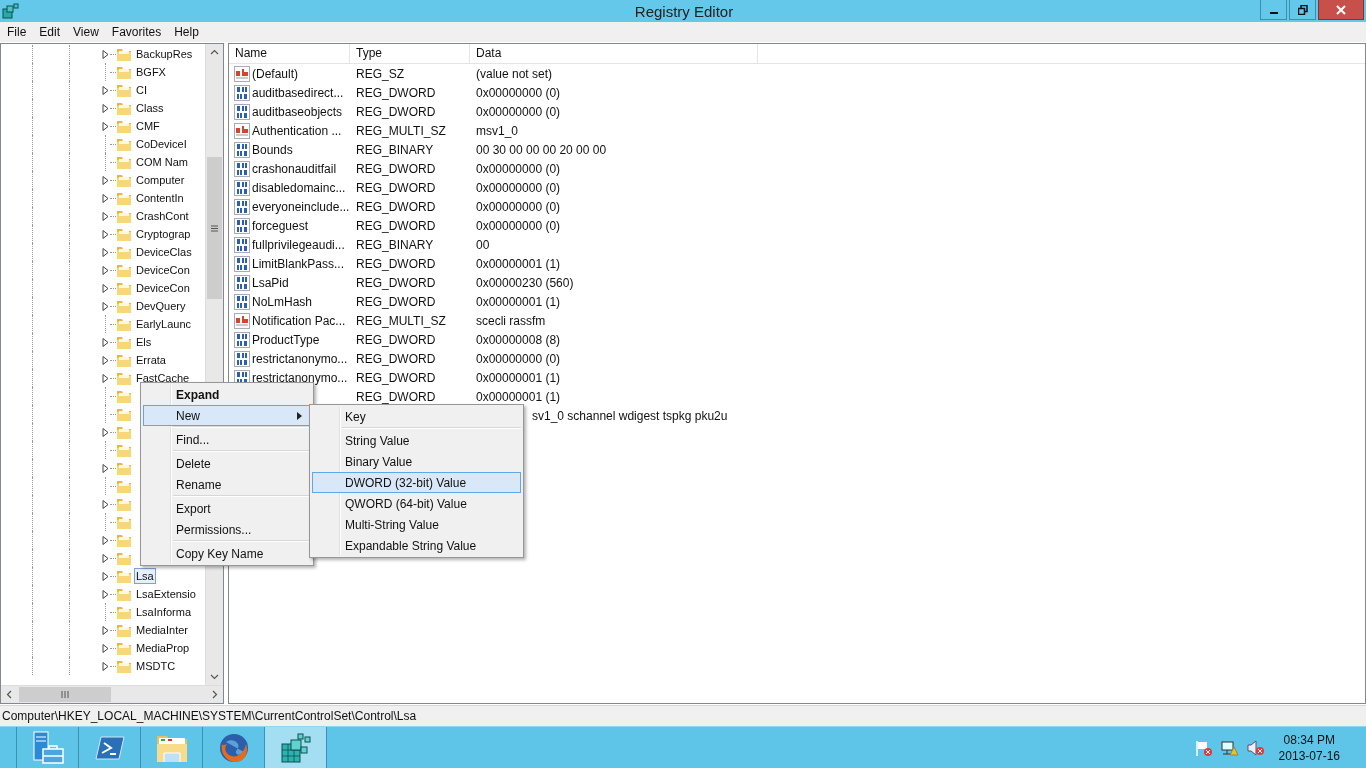 This screenshot has height=768, width=1366. What do you see at coordinates (151, 72) in the screenshot?
I see `tree-item: BGFX` at bounding box center [151, 72].